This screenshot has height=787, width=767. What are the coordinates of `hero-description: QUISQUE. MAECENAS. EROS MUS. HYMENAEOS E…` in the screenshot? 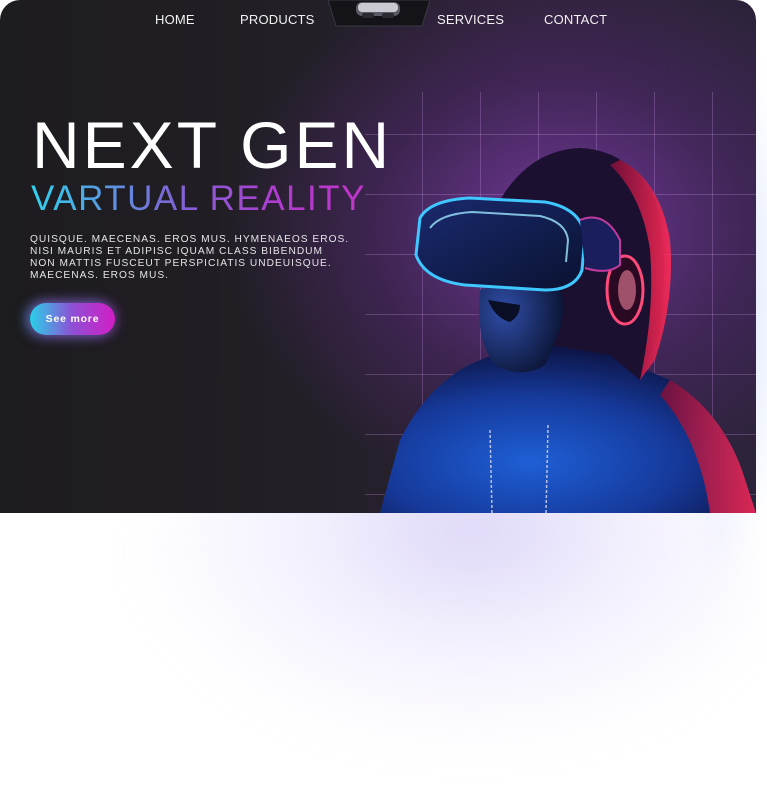 It's located at (195, 258).